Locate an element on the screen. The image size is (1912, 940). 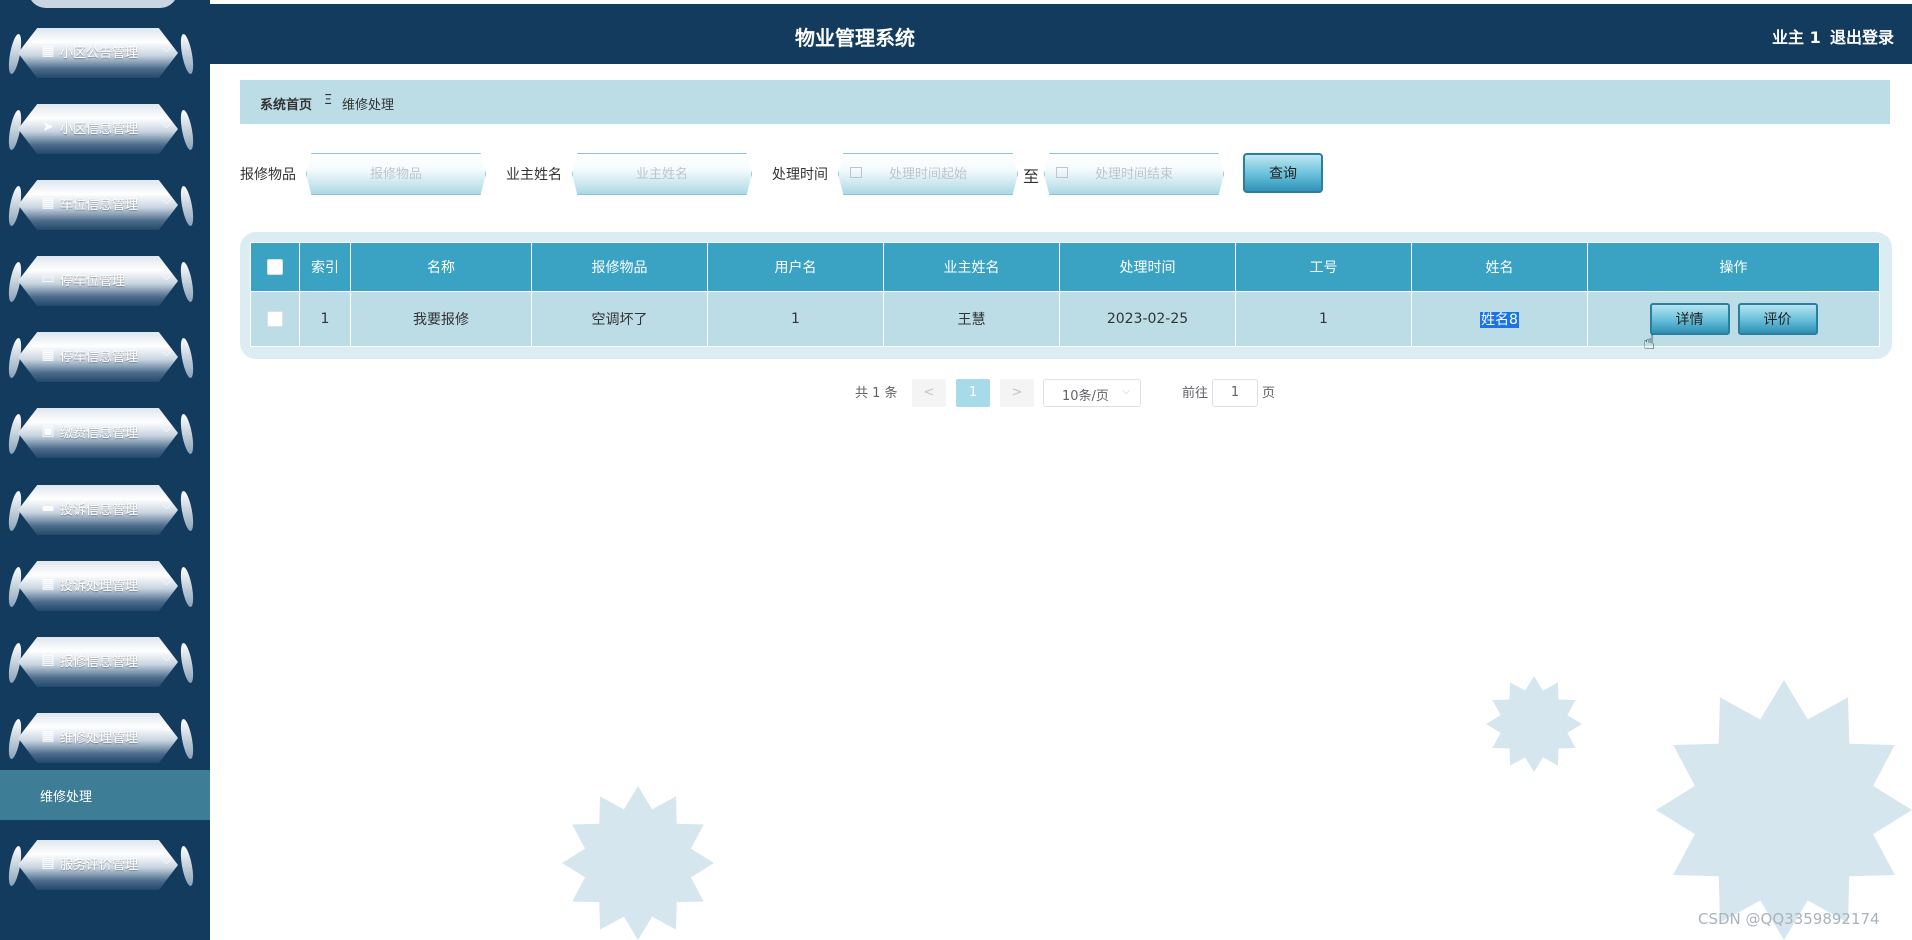
current-user: 业主 1 is located at coordinates (1796, 37).